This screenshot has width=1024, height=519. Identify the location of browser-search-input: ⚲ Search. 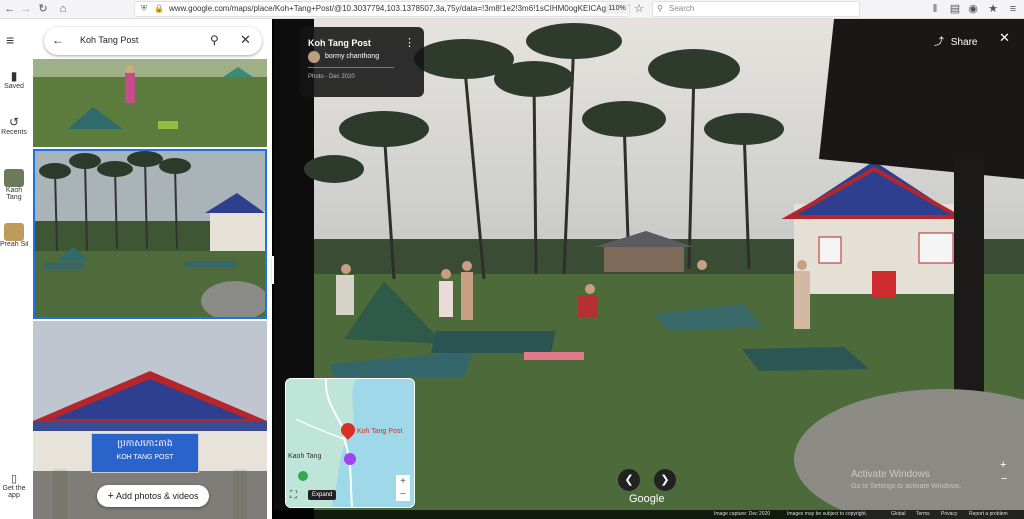
(756, 9).